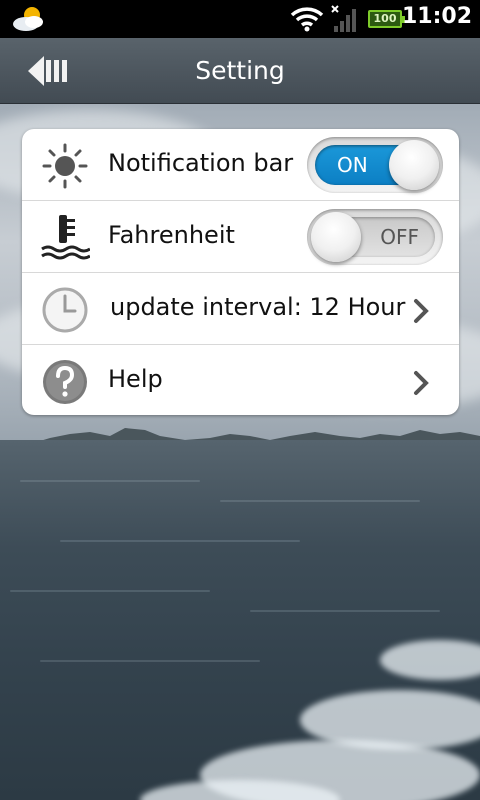 Image resolution: width=480 pixels, height=800 pixels. I want to click on fahrenheit-toggle: OFF, so click(375, 237).